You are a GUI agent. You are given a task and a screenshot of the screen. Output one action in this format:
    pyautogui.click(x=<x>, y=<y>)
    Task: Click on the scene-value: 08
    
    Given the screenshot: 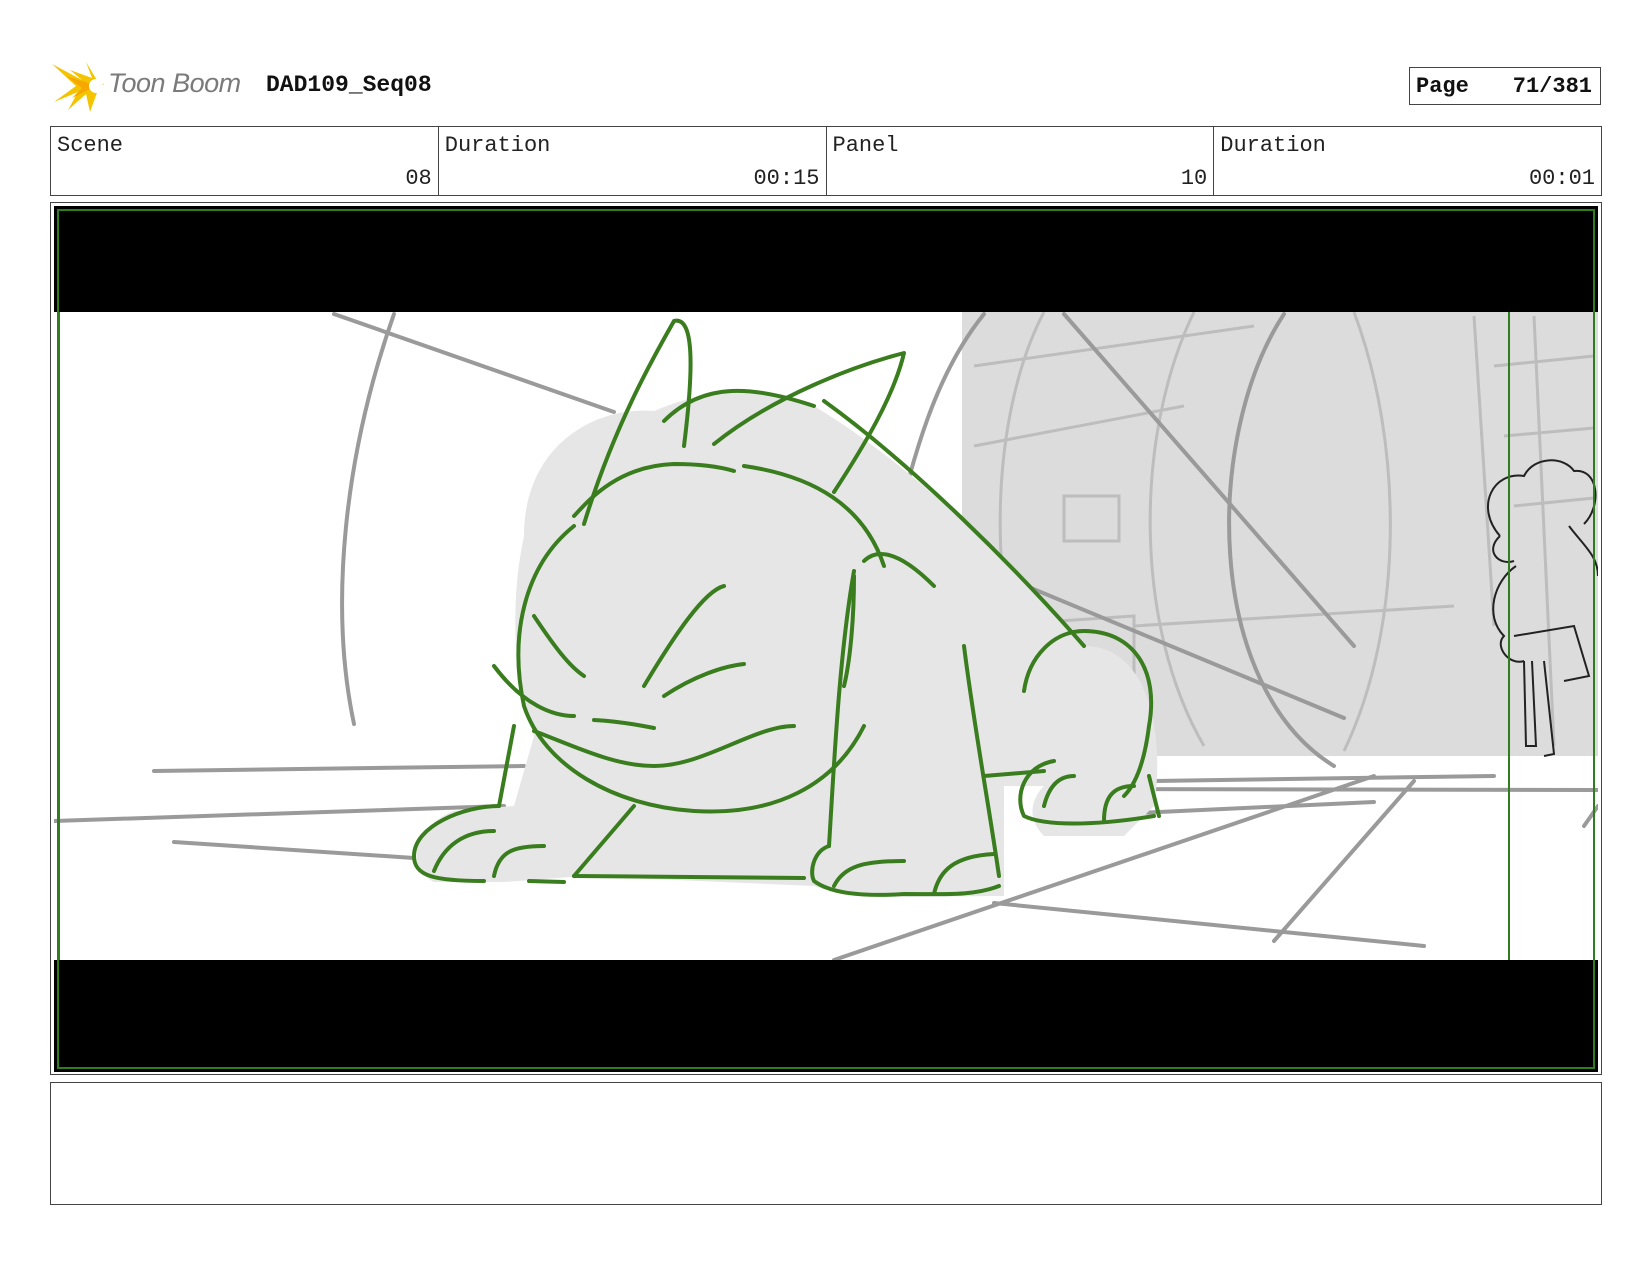 What is the action you would take?
    pyautogui.click(x=418, y=178)
    